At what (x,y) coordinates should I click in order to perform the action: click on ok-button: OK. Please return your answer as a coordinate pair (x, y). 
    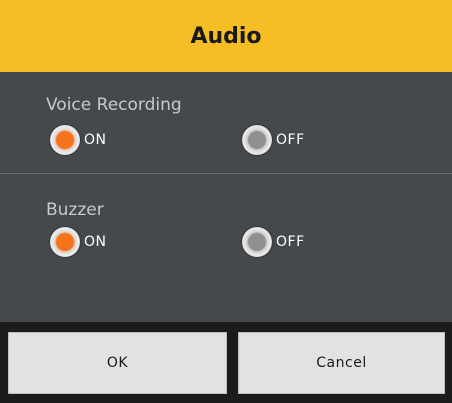
    Looking at the image, I should click on (117, 363).